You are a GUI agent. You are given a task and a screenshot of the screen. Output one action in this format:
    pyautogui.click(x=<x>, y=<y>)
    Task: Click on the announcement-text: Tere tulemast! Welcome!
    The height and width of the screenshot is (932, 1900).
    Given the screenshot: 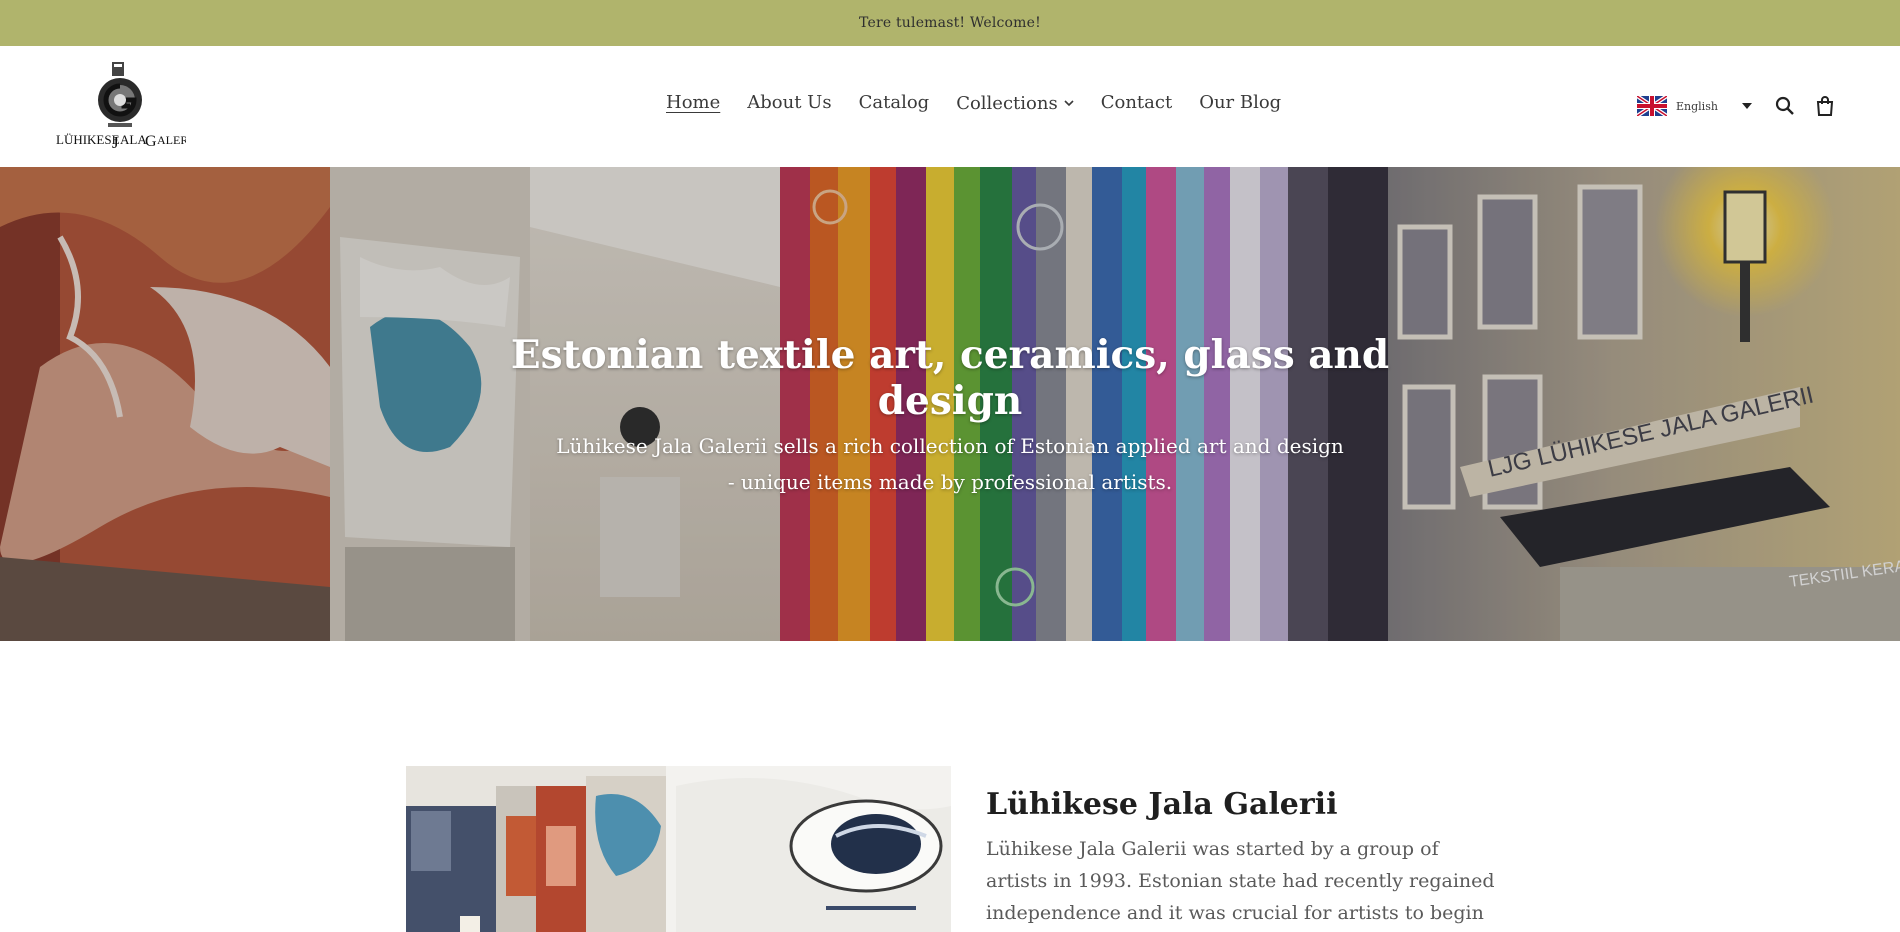 What is the action you would take?
    pyautogui.click(x=950, y=23)
    